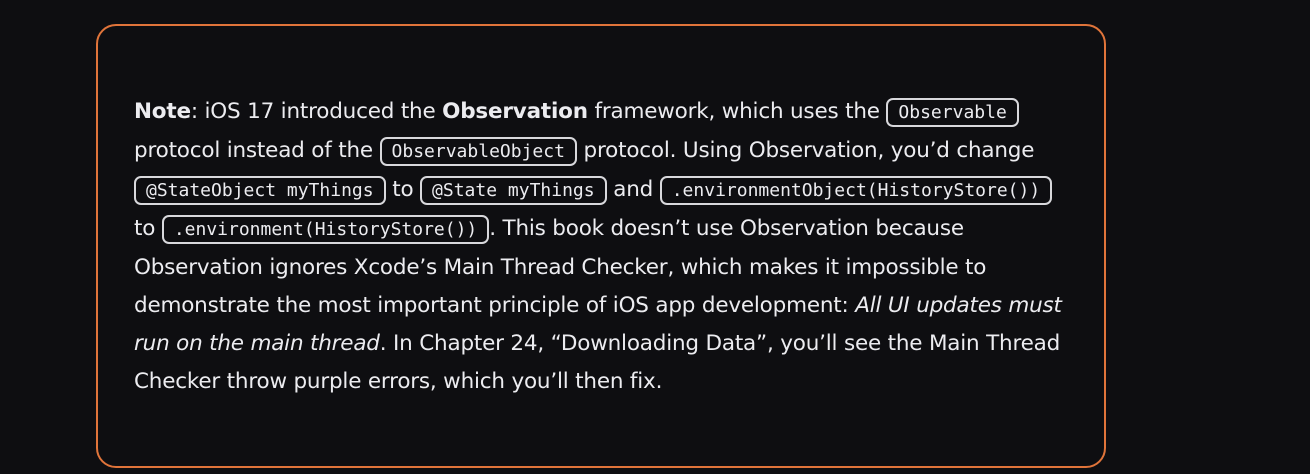 This screenshot has width=1310, height=474. Describe the element at coordinates (515, 111) in the screenshot. I see `framework-name: Observation` at that location.